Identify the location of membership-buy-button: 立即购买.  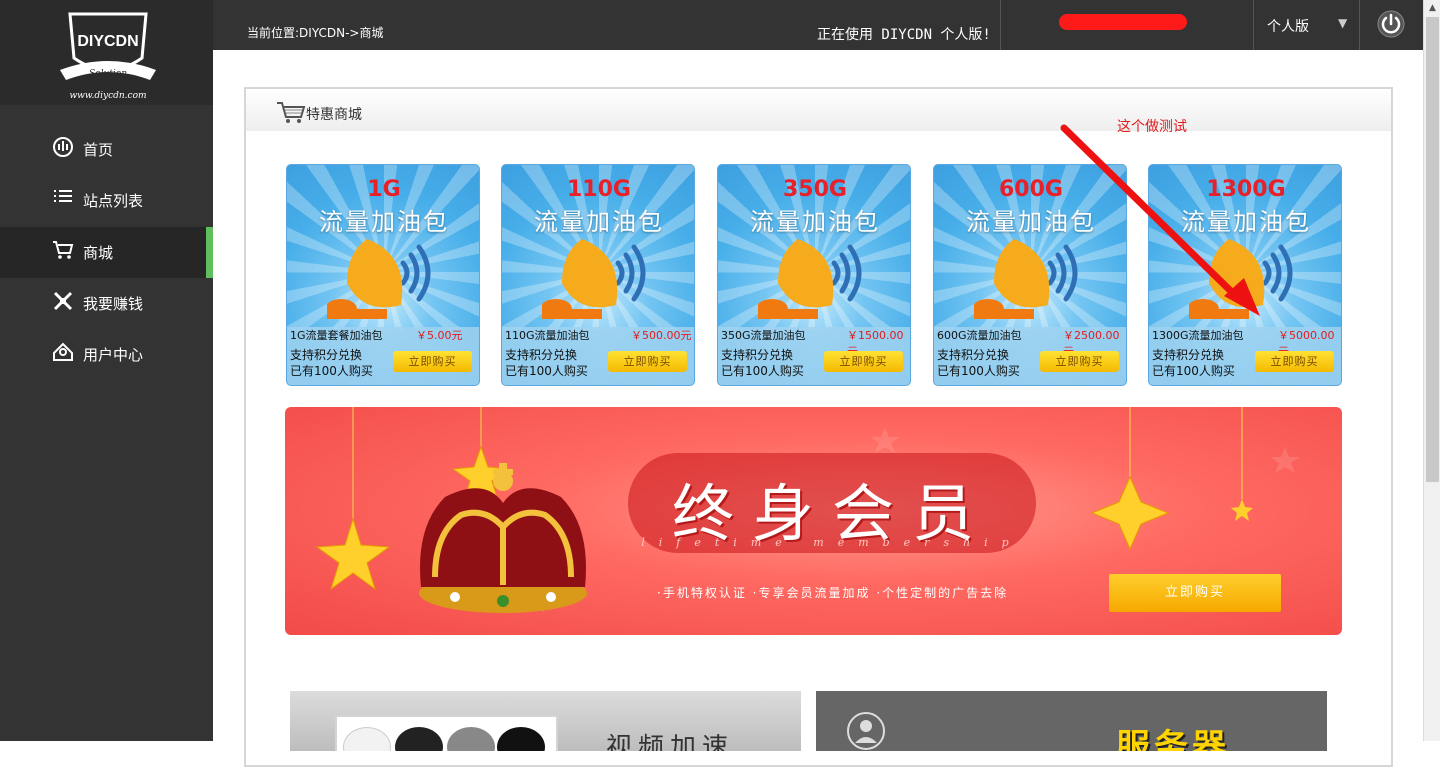
(1195, 593).